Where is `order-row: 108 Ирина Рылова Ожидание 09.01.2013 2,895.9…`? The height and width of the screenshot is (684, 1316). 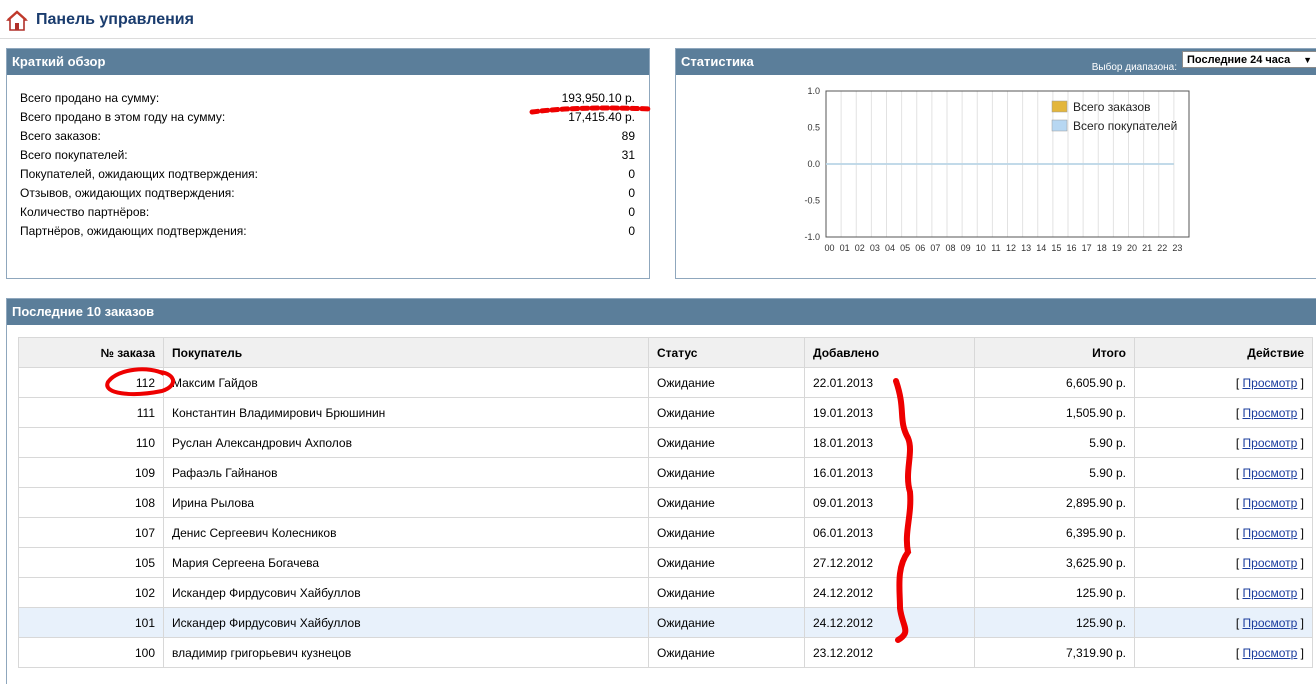 order-row: 108 Ирина Рылова Ожидание 09.01.2013 2,895.9… is located at coordinates (665, 502).